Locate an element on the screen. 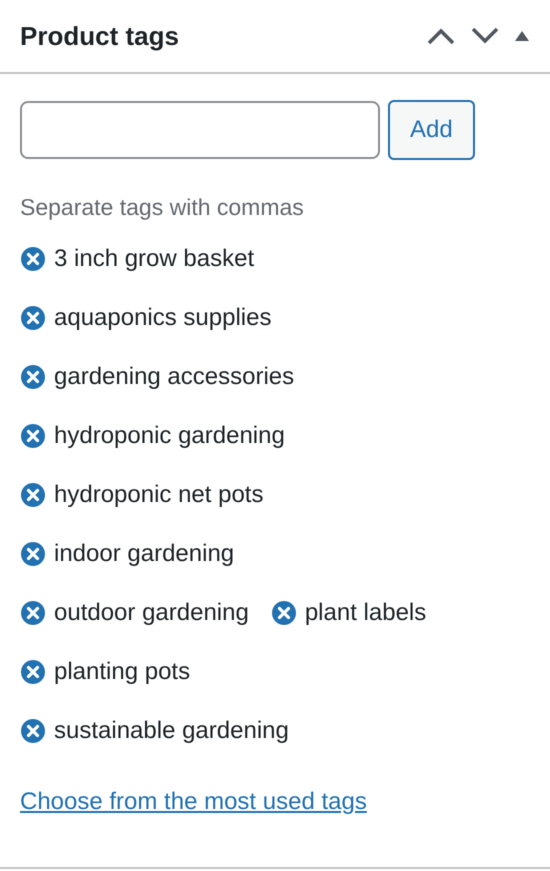 This screenshot has height=871, width=550. tag-label: outdoor gardening is located at coordinates (151, 613).